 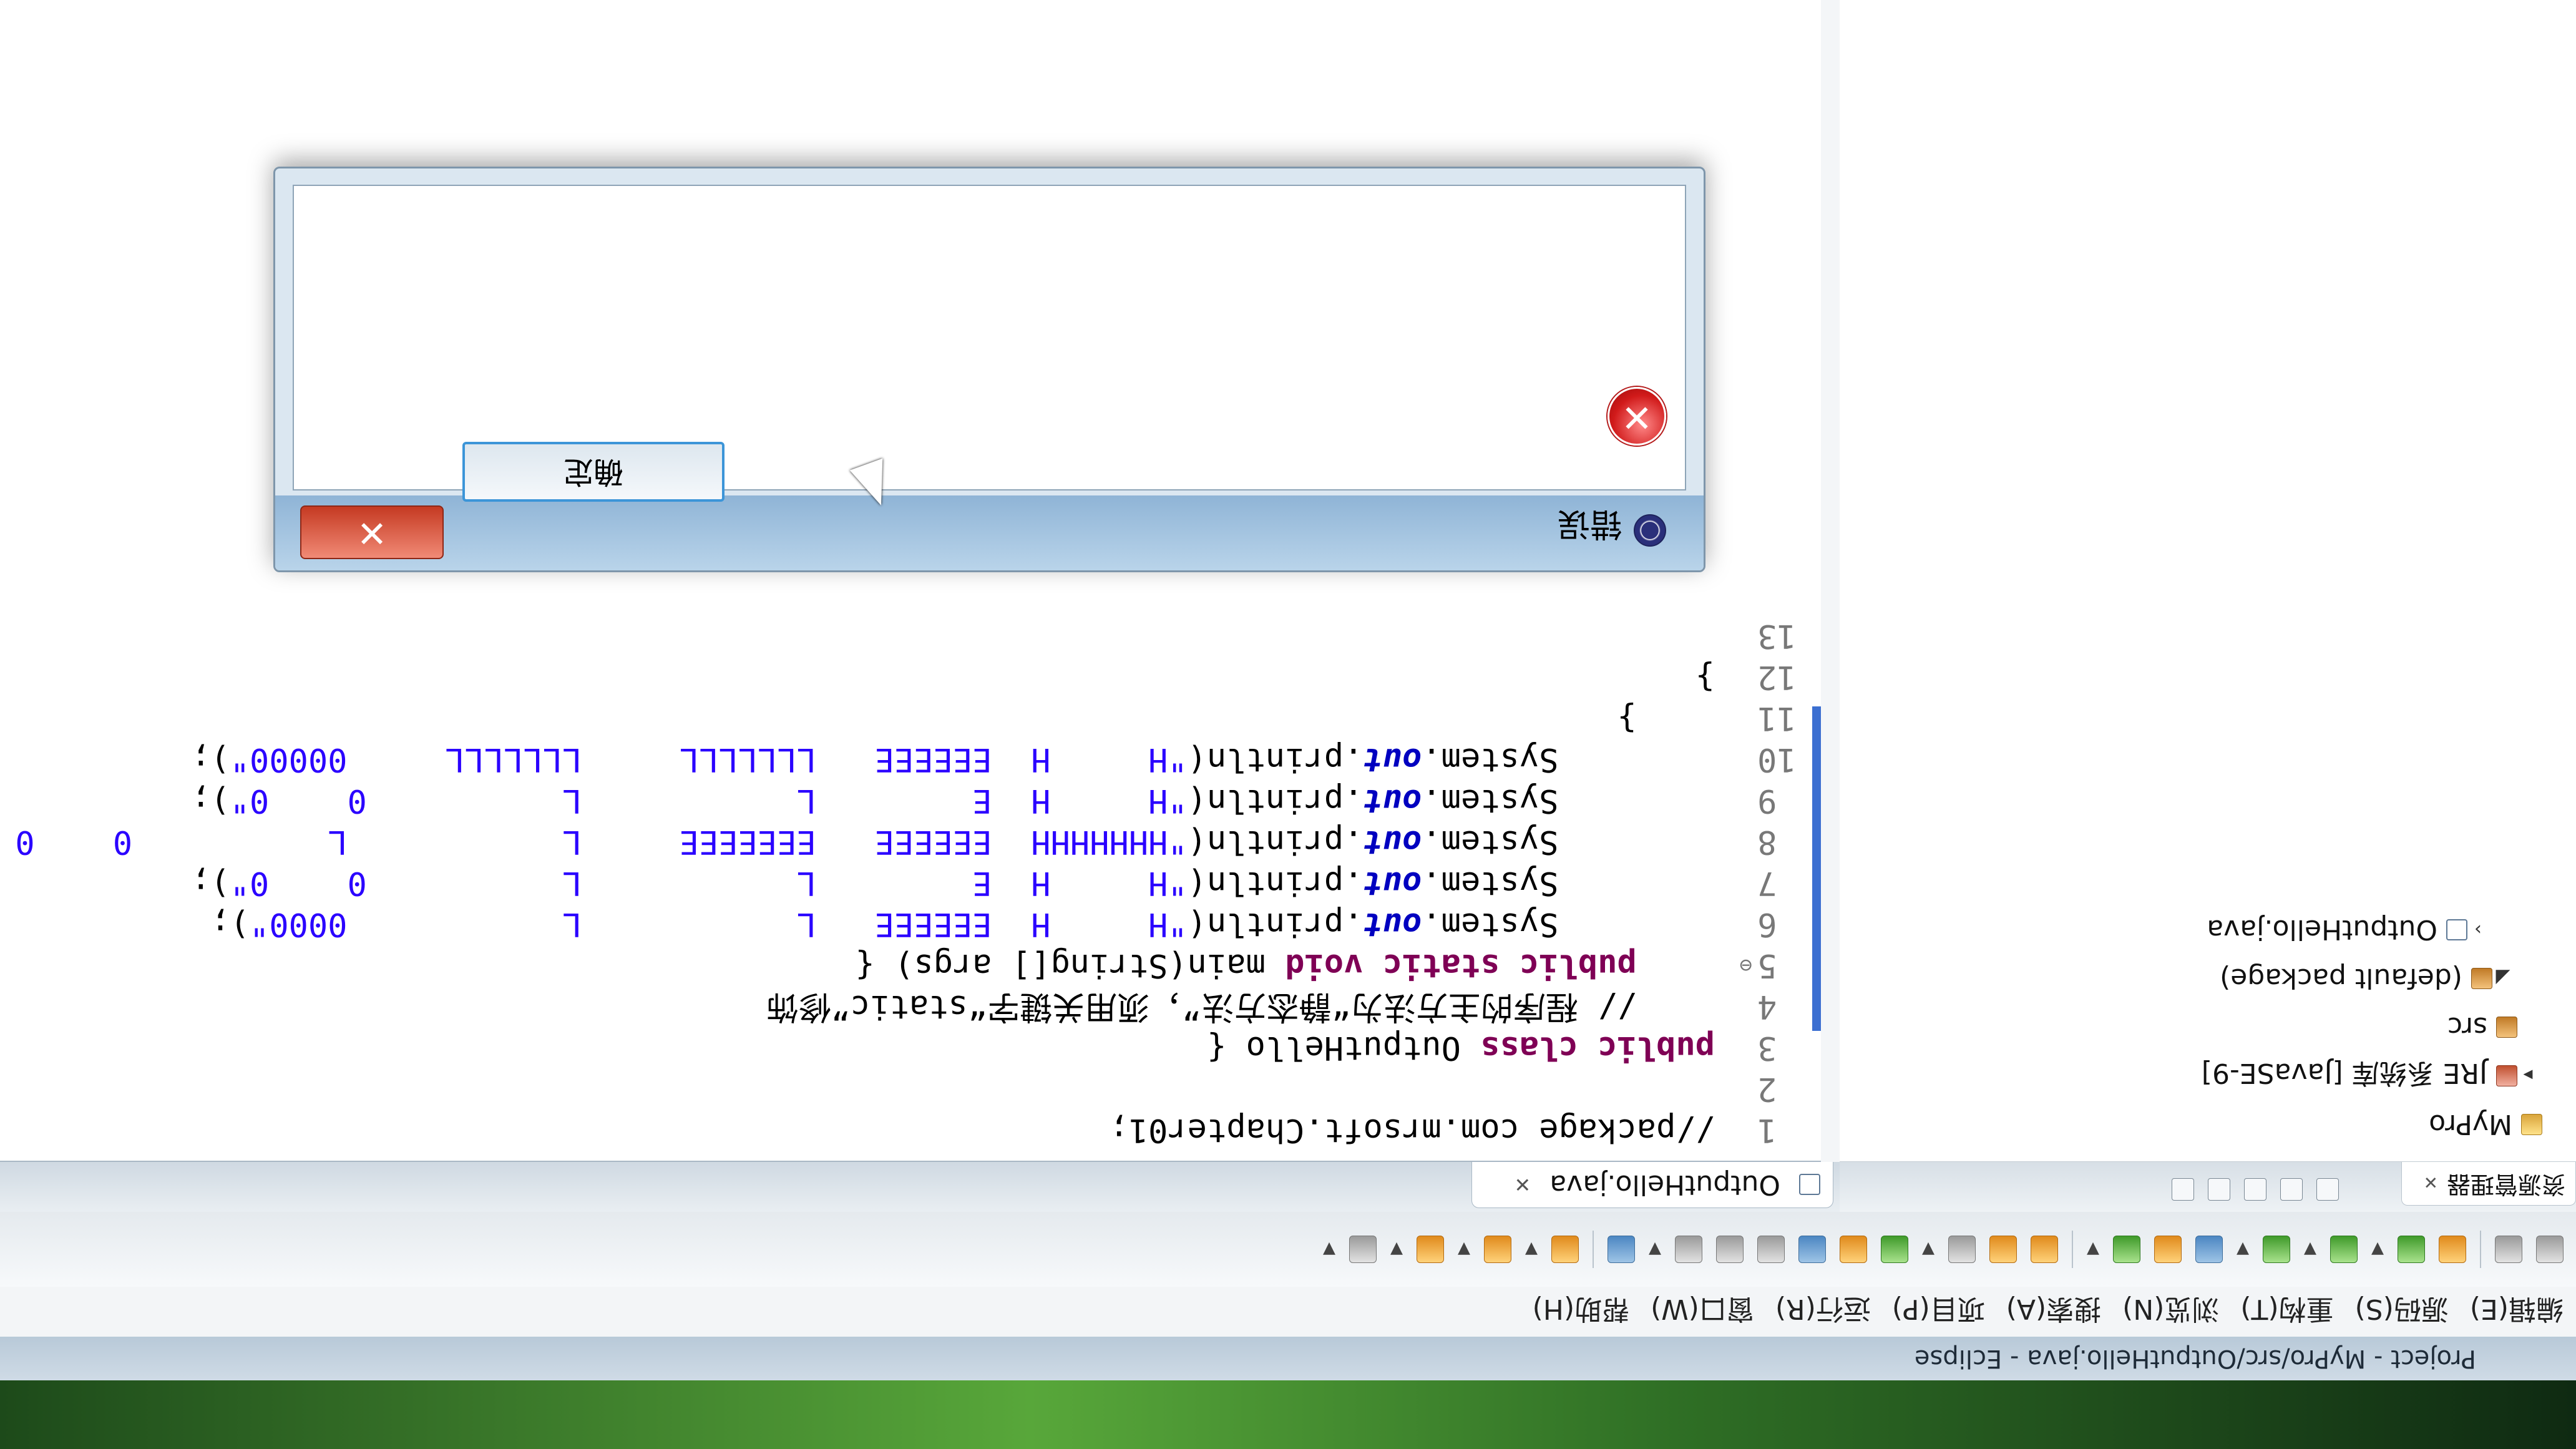 I want to click on tab-resource-explorer: 资源管理器 ✕, so click(x=2488, y=1184).